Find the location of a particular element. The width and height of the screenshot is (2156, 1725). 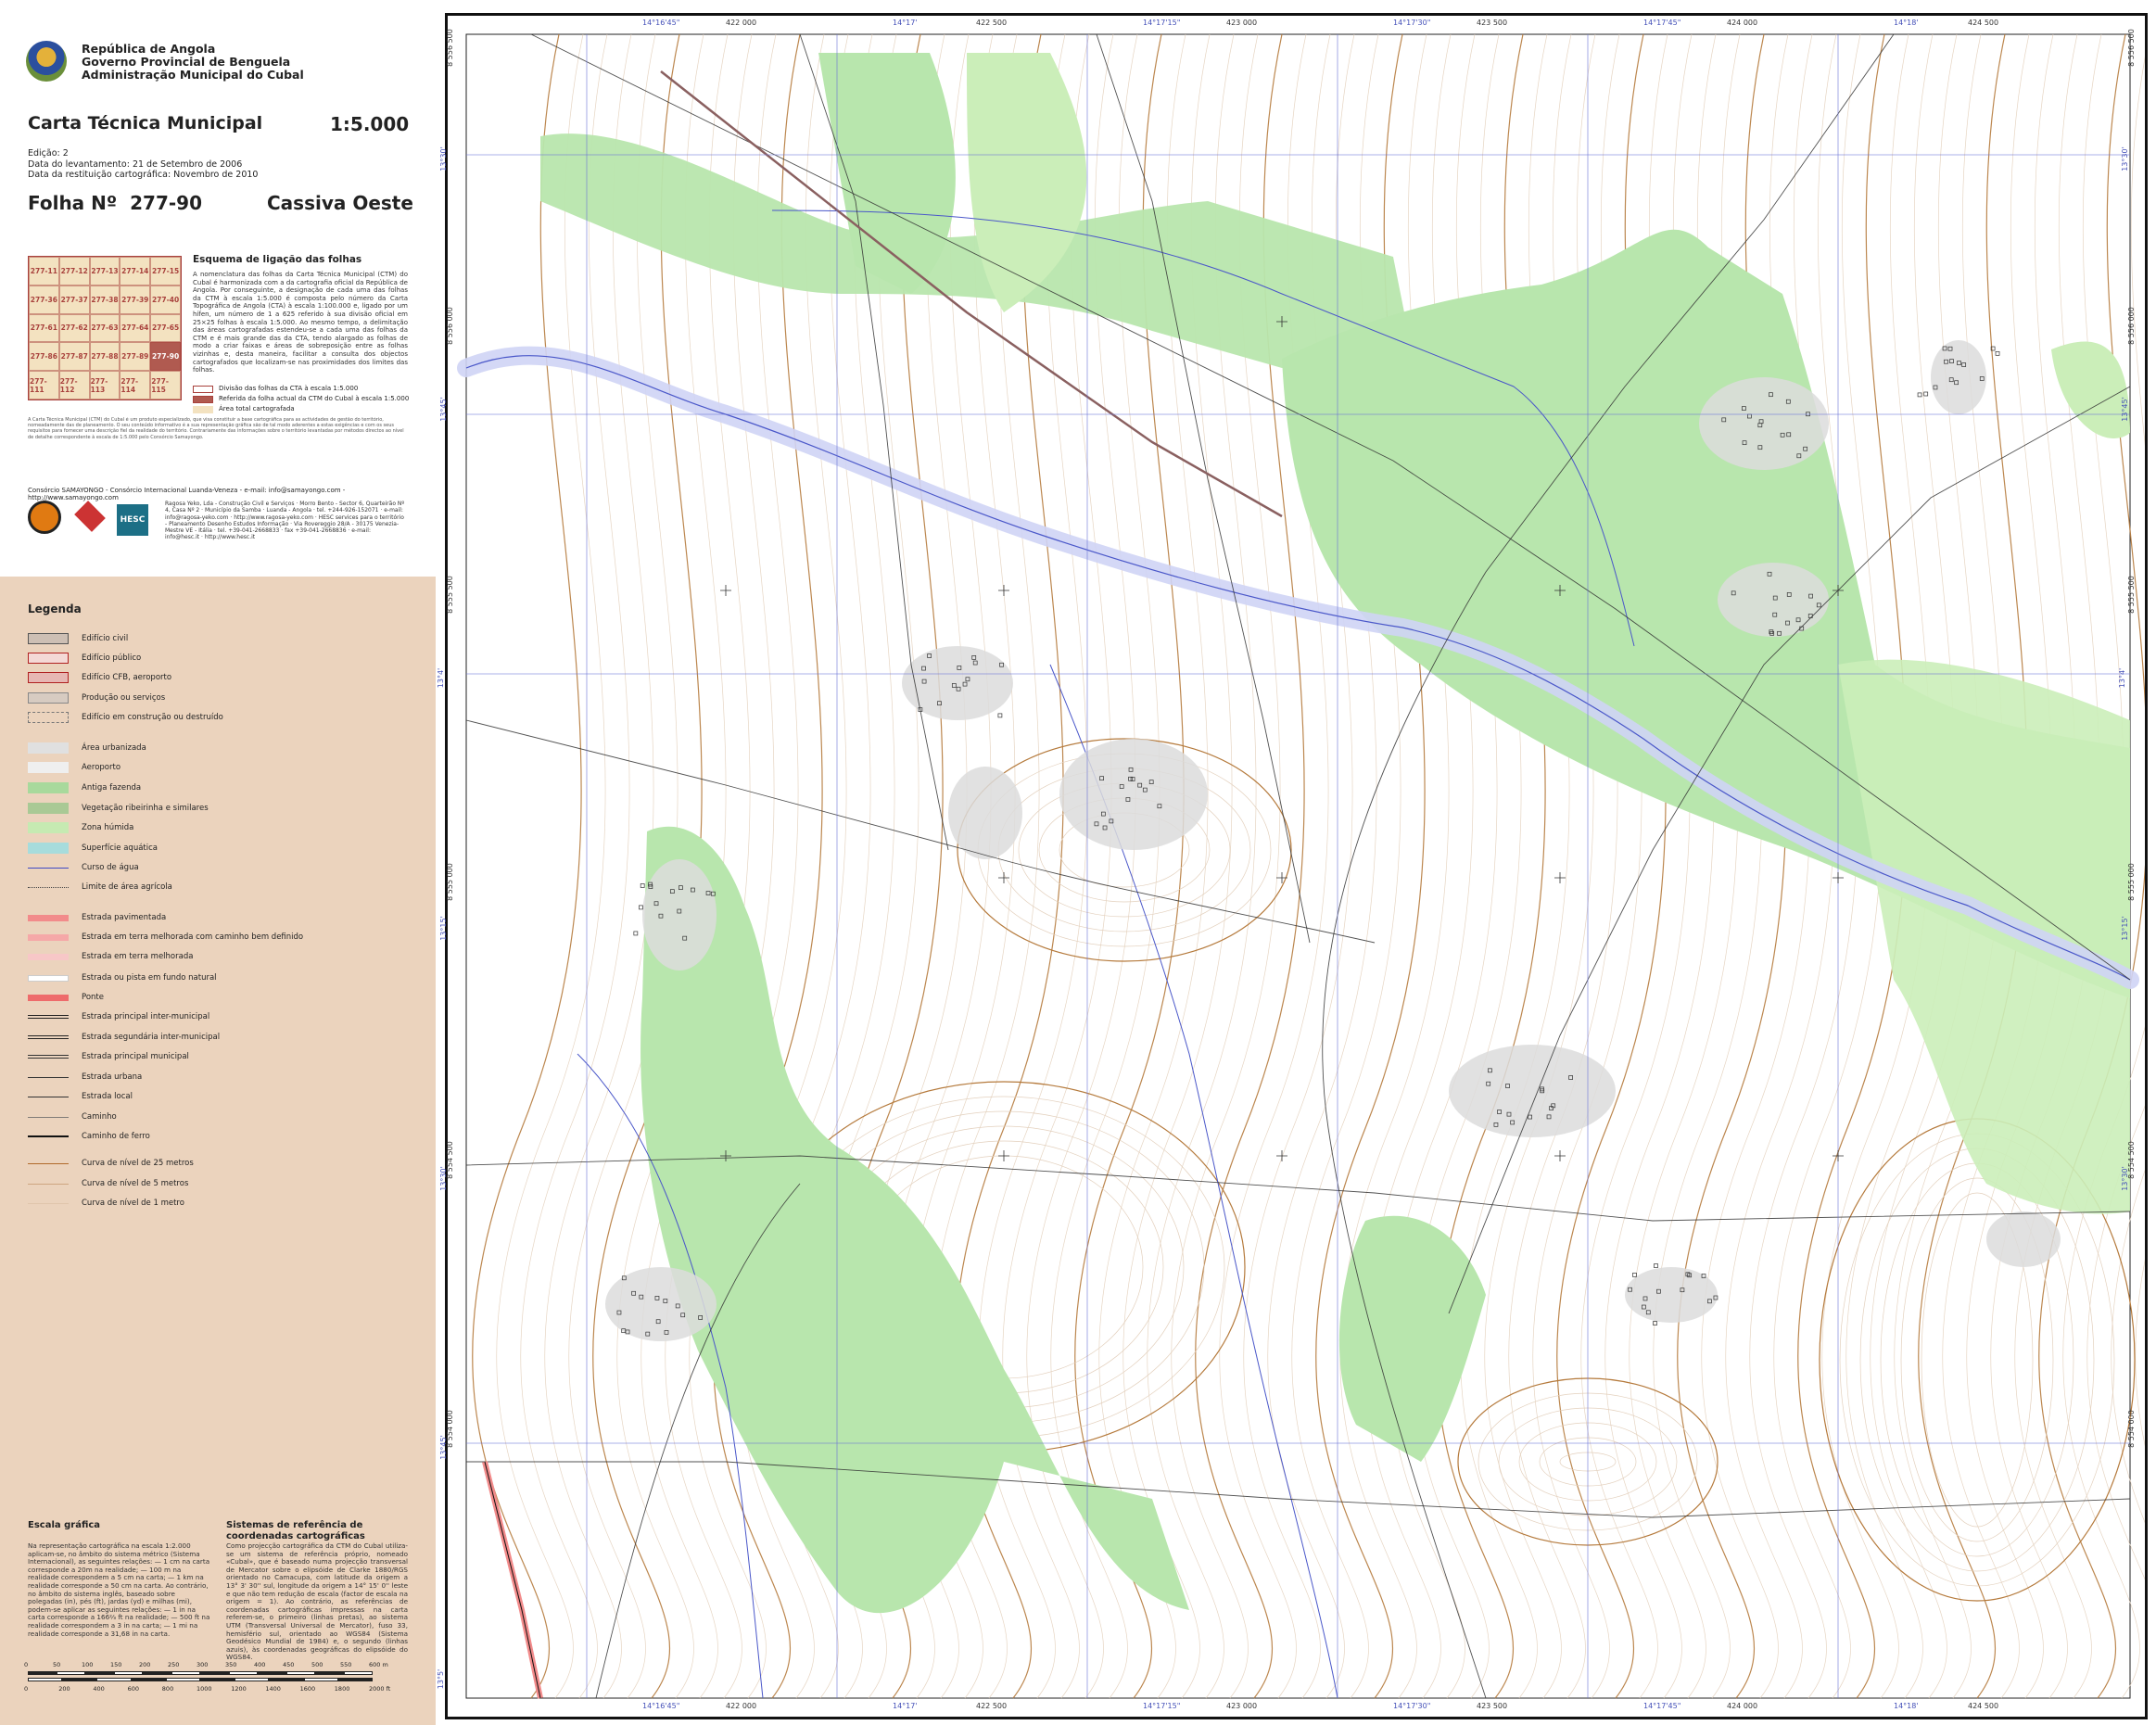

legend-item: Estrada segundária inter-municipal is located at coordinates (124, 1037).